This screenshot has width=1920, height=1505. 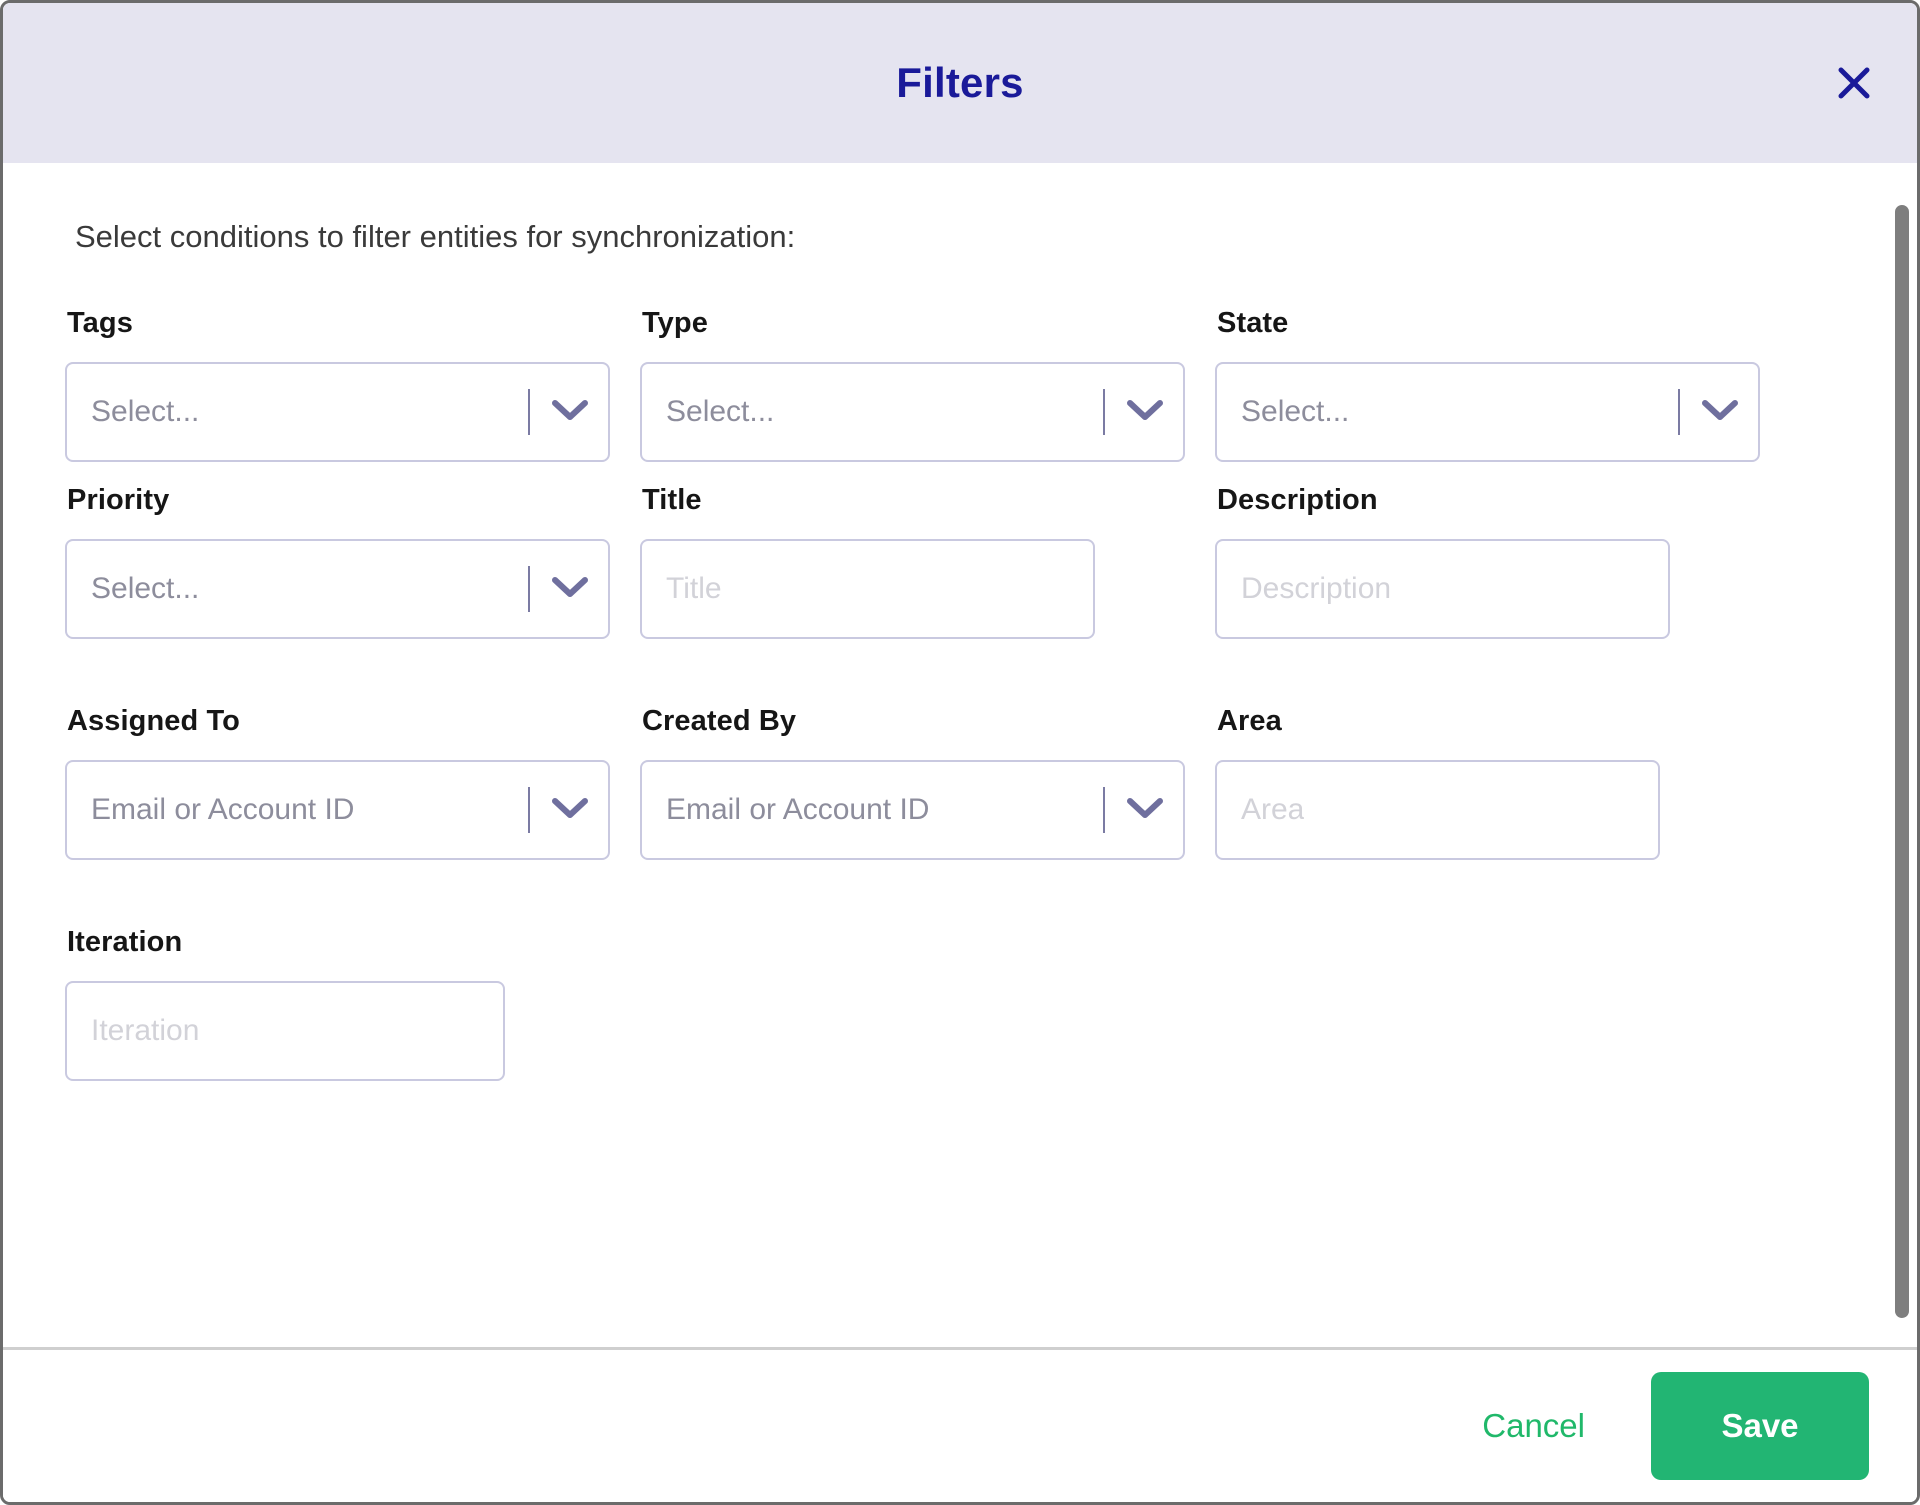 I want to click on created-by-select: Email or Account ID, so click(x=912, y=810).